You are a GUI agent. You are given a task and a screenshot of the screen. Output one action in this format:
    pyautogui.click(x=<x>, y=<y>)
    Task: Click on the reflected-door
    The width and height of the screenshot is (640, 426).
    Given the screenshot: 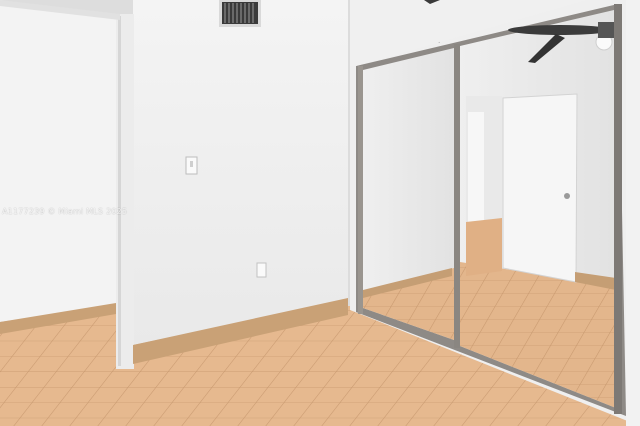 What is the action you would take?
    pyautogui.click(x=540, y=188)
    